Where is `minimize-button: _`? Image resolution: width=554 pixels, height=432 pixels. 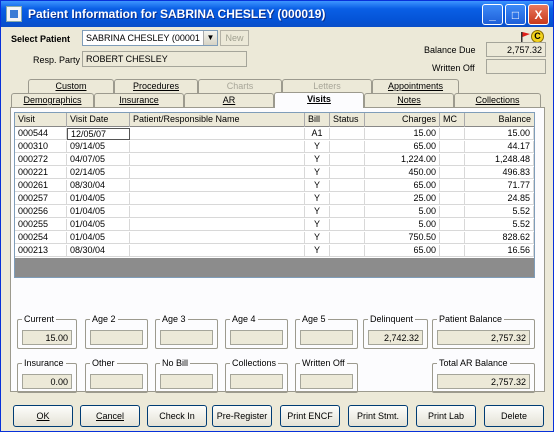
minimize-button: _ is located at coordinates (492, 14).